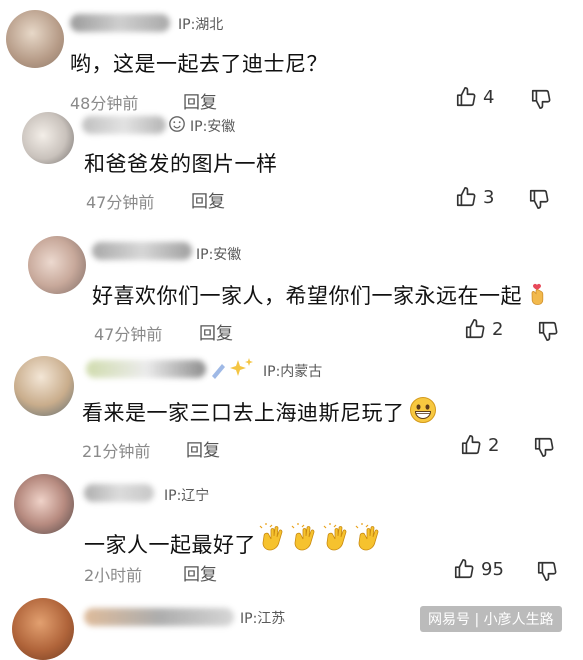 The image size is (583, 660). Describe the element at coordinates (307, 296) in the screenshot. I see `comment-text-body: 好喜欢你们一家人，希望你们一家永远在一起` at that location.